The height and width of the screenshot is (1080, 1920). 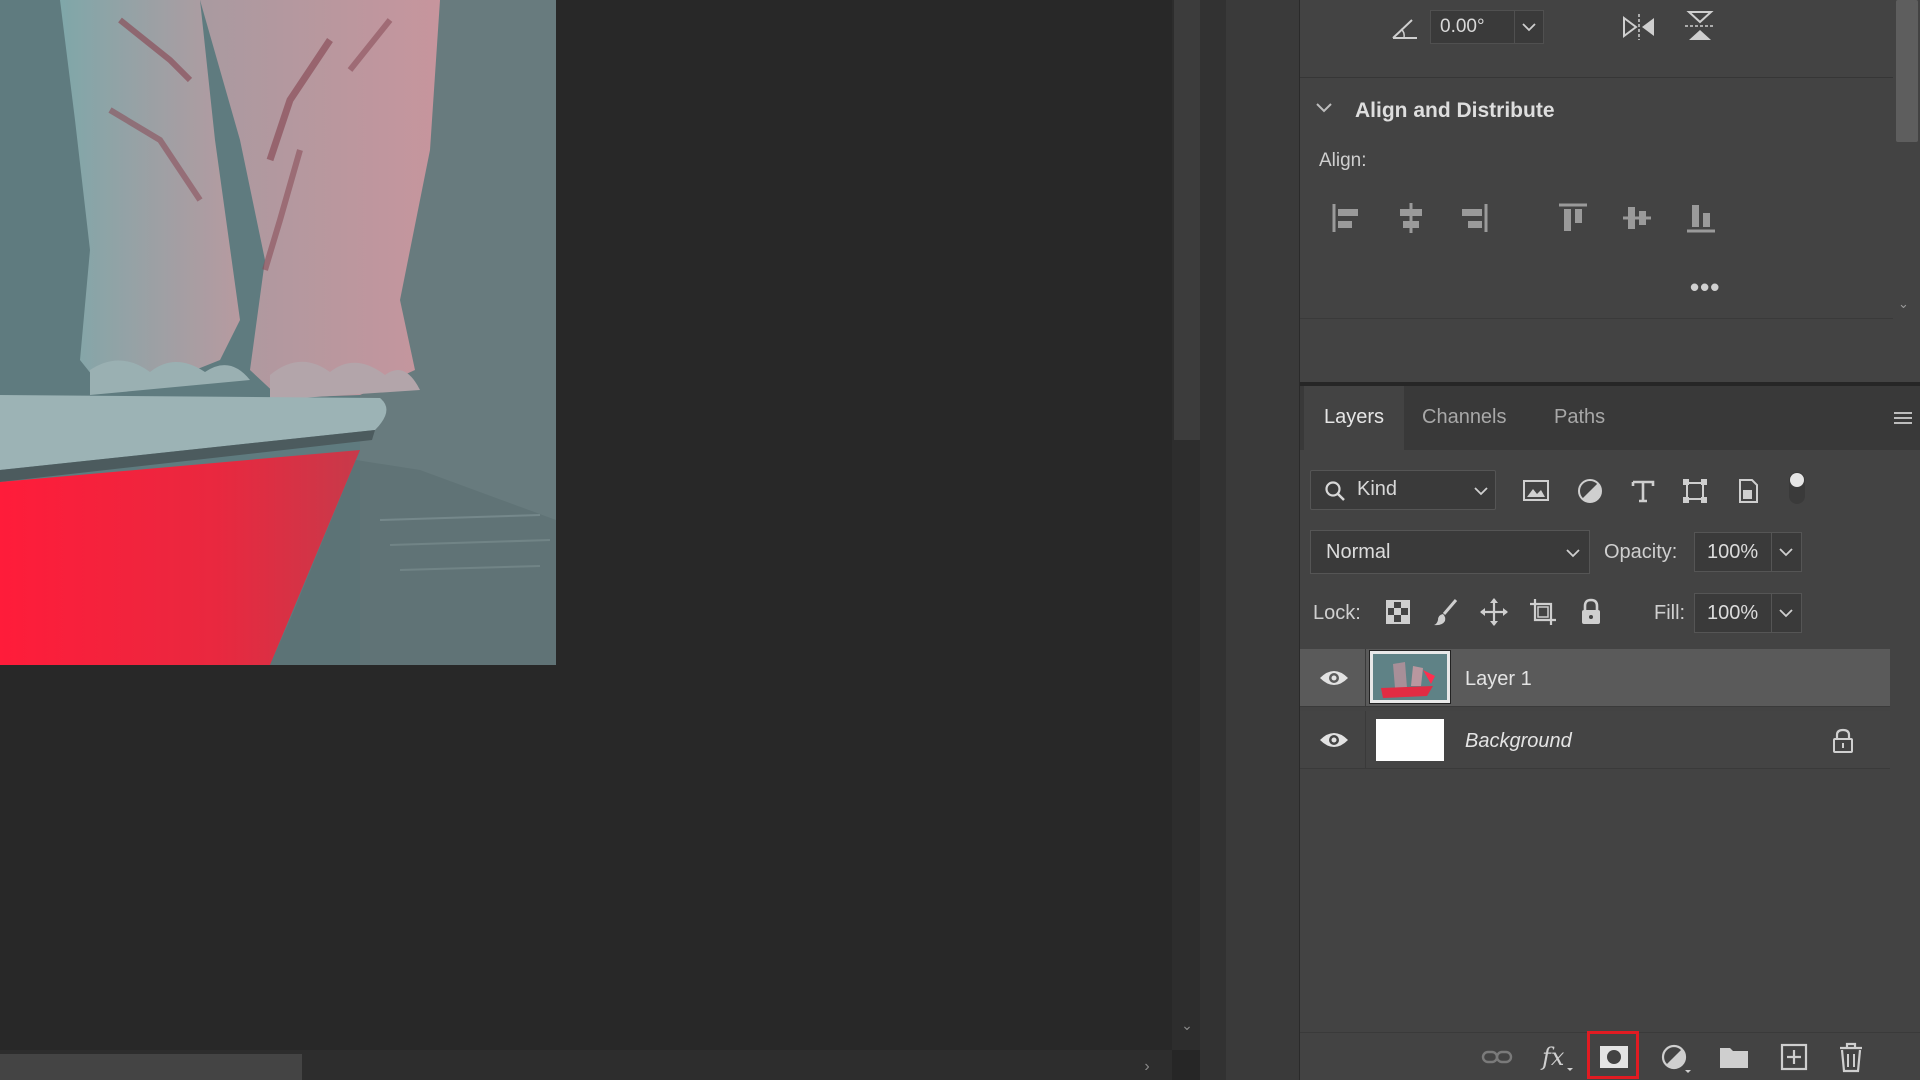 I want to click on properties-scroll-thumb, so click(x=1907, y=71).